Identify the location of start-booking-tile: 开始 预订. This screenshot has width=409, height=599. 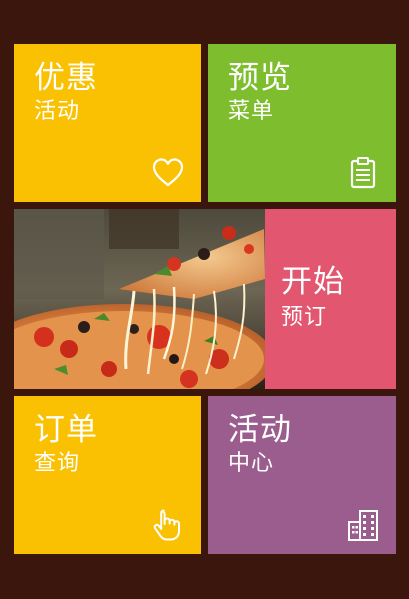
(330, 299).